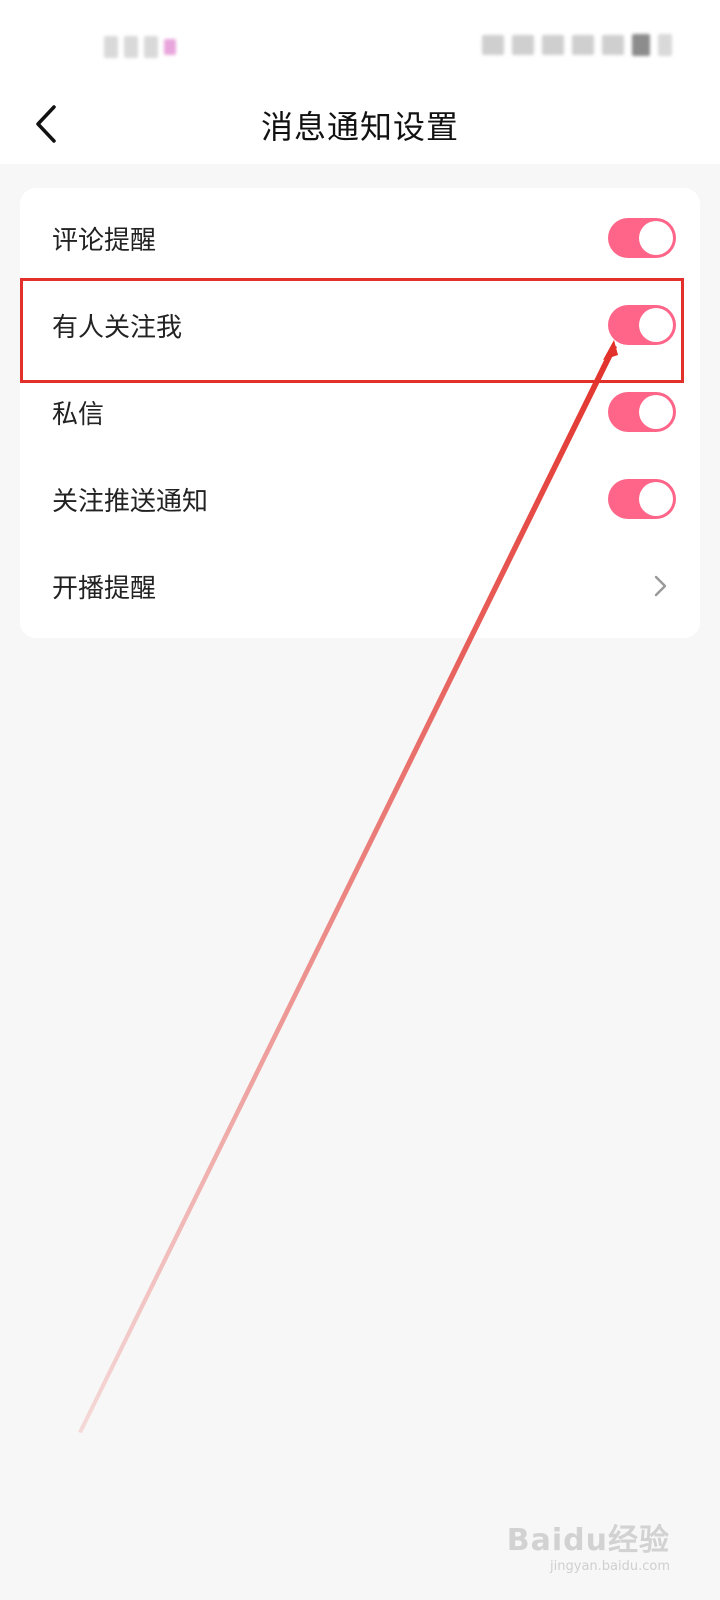 Image resolution: width=720 pixels, height=1600 pixels. I want to click on chevron-right-icon, so click(660, 586).